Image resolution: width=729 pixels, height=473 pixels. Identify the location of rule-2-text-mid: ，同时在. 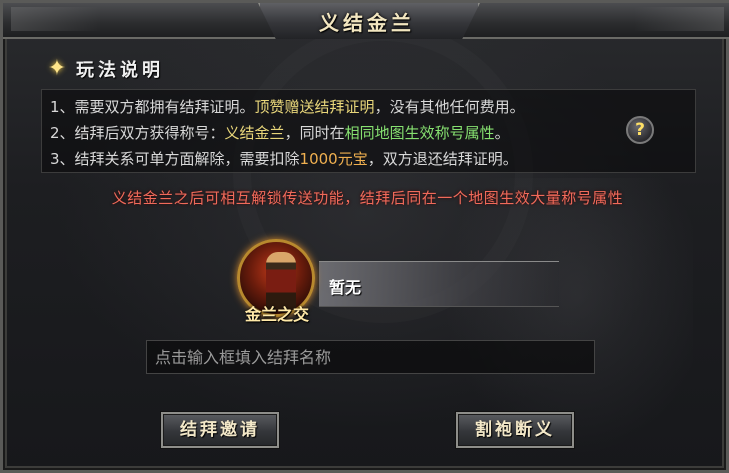
(314, 133).